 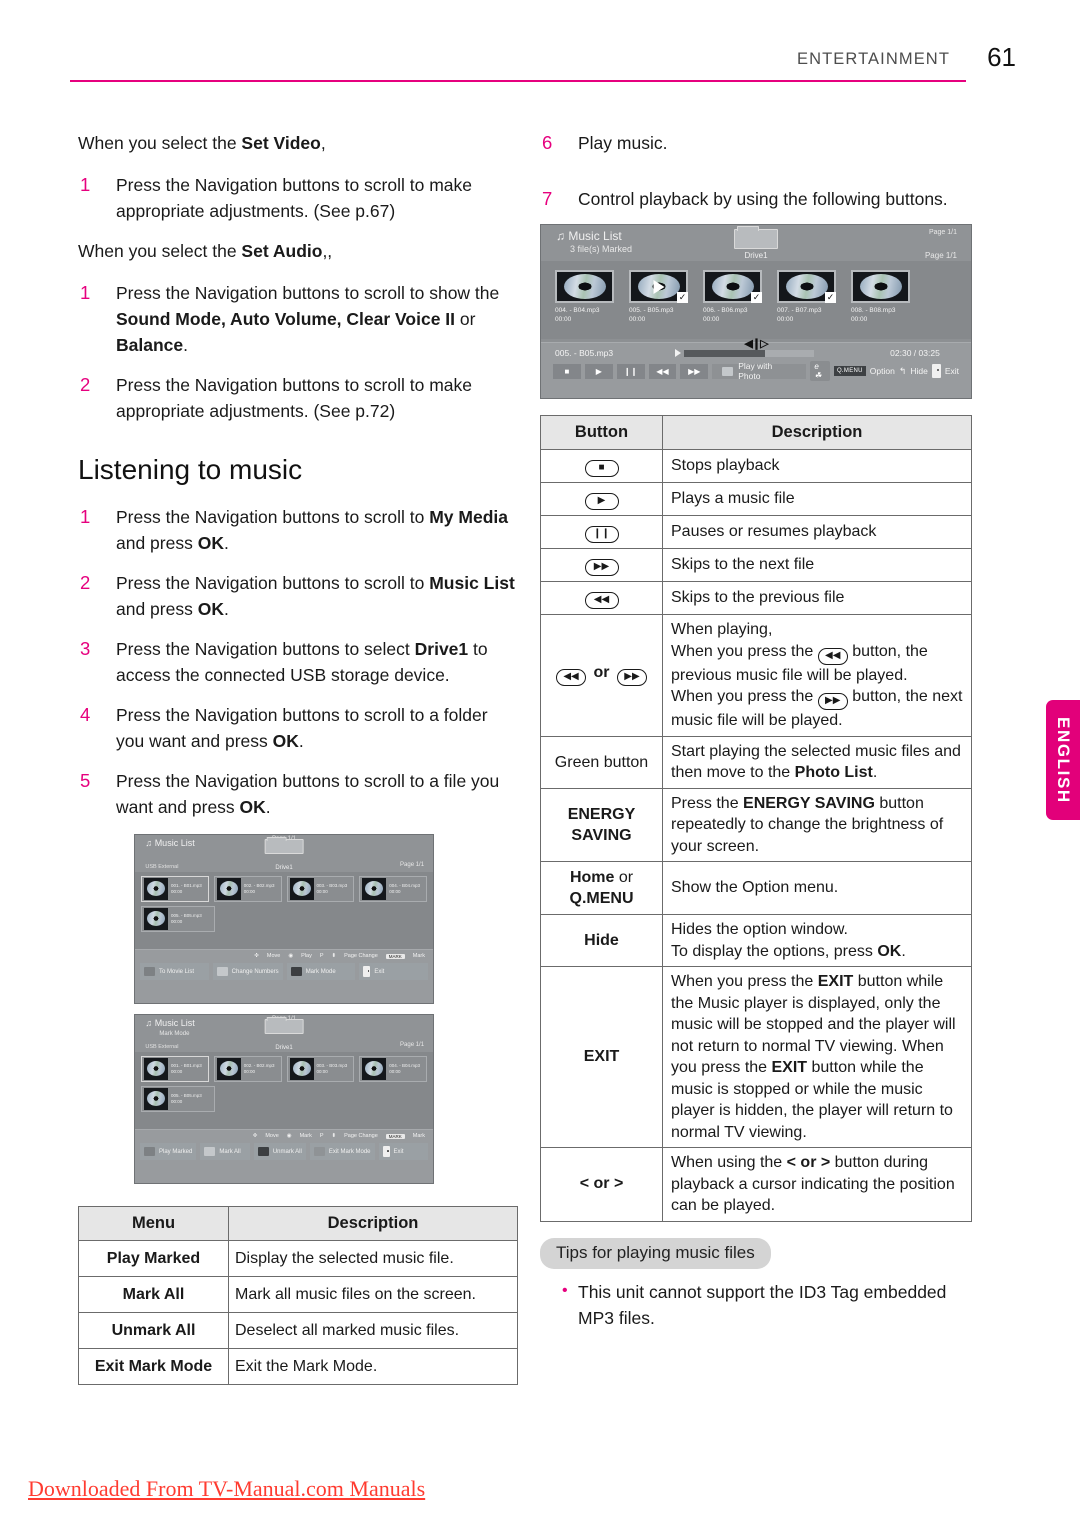 I want to click on key-left-right: < or >, so click(x=601, y=1184).